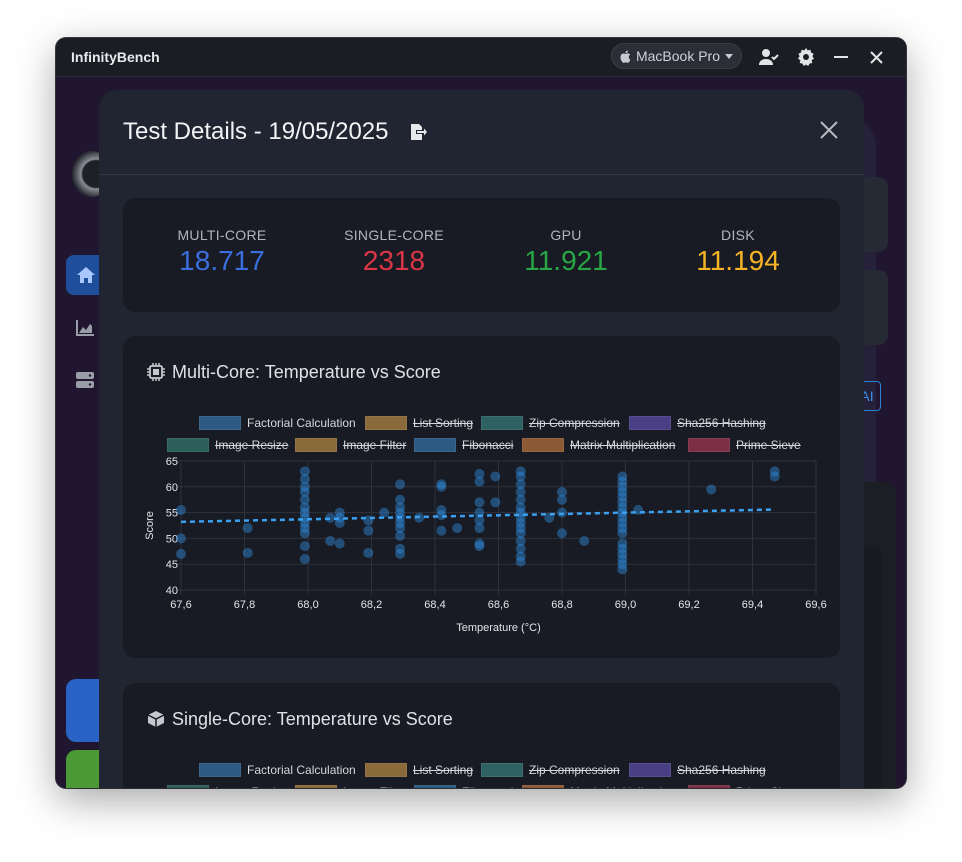 The image size is (962, 862). I want to click on legend-item: Fibonacci, so click(463, 786).